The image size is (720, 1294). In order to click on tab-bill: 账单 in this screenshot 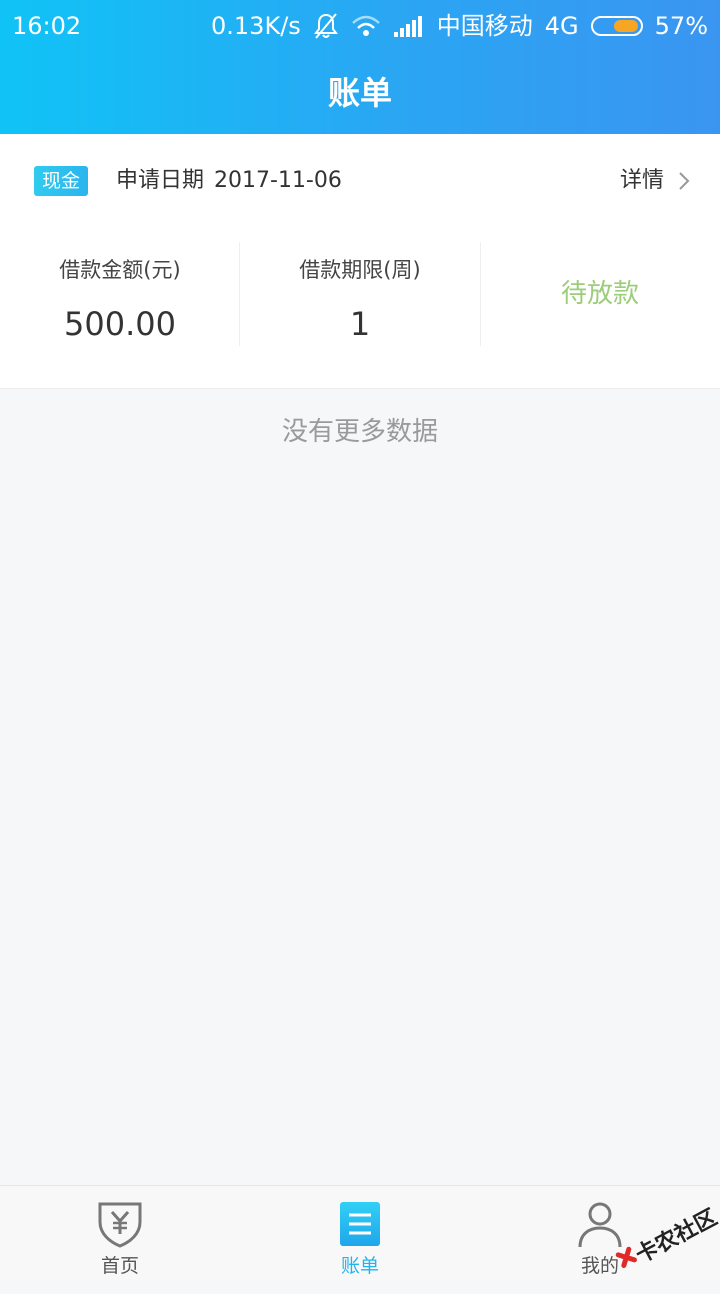, I will do `click(360, 1233)`.